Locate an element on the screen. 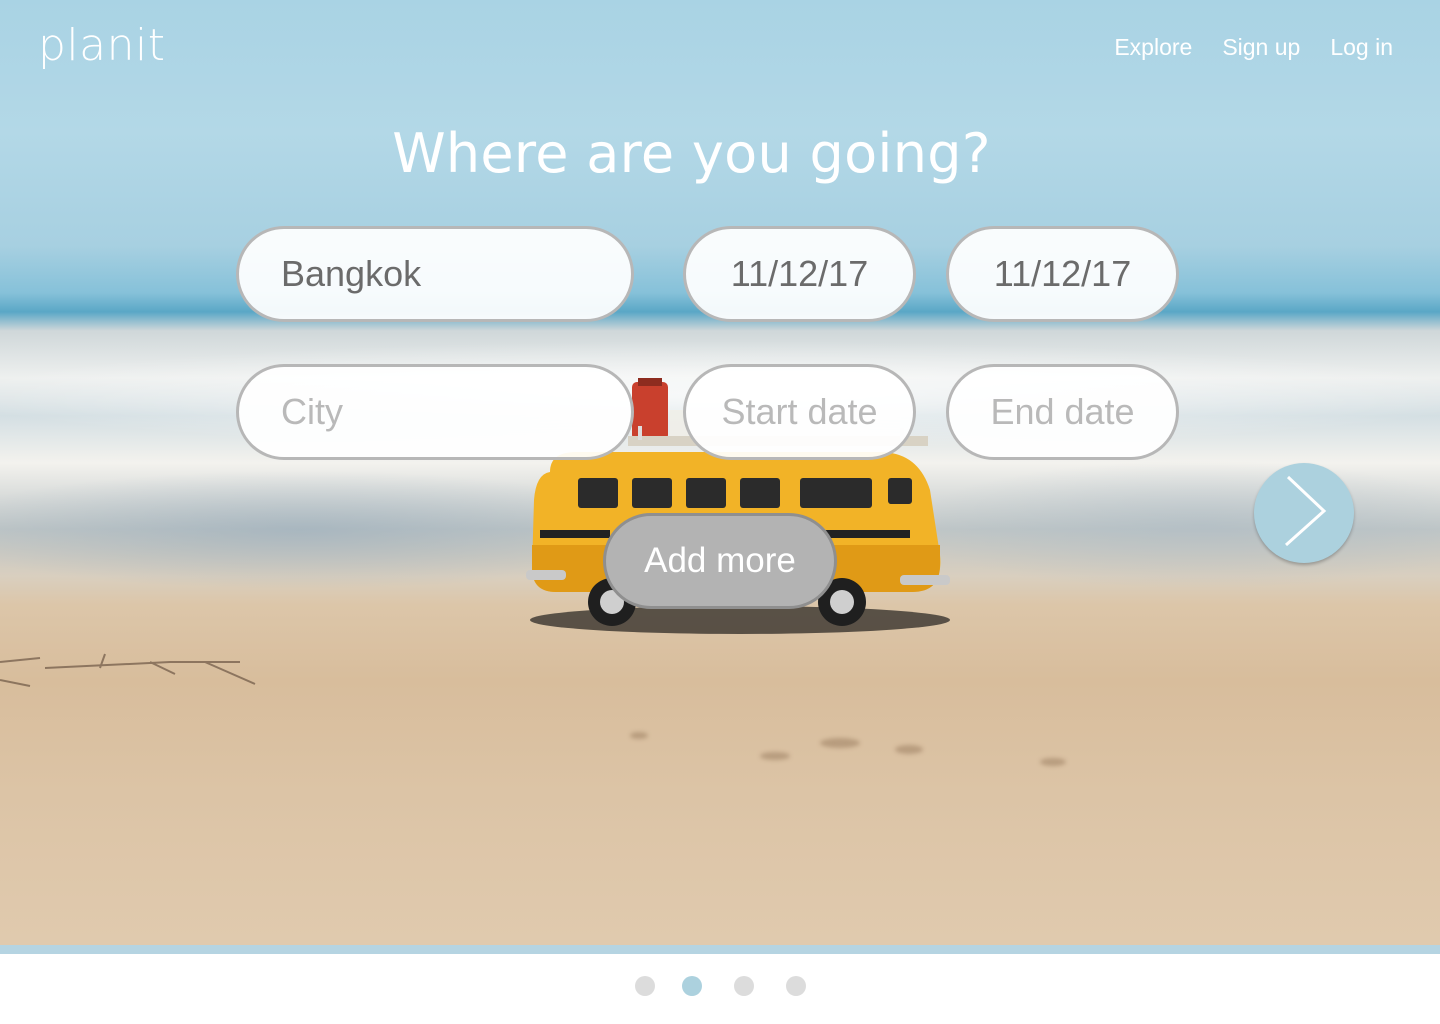 The width and height of the screenshot is (1440, 1024). next-button is located at coordinates (1304, 513).